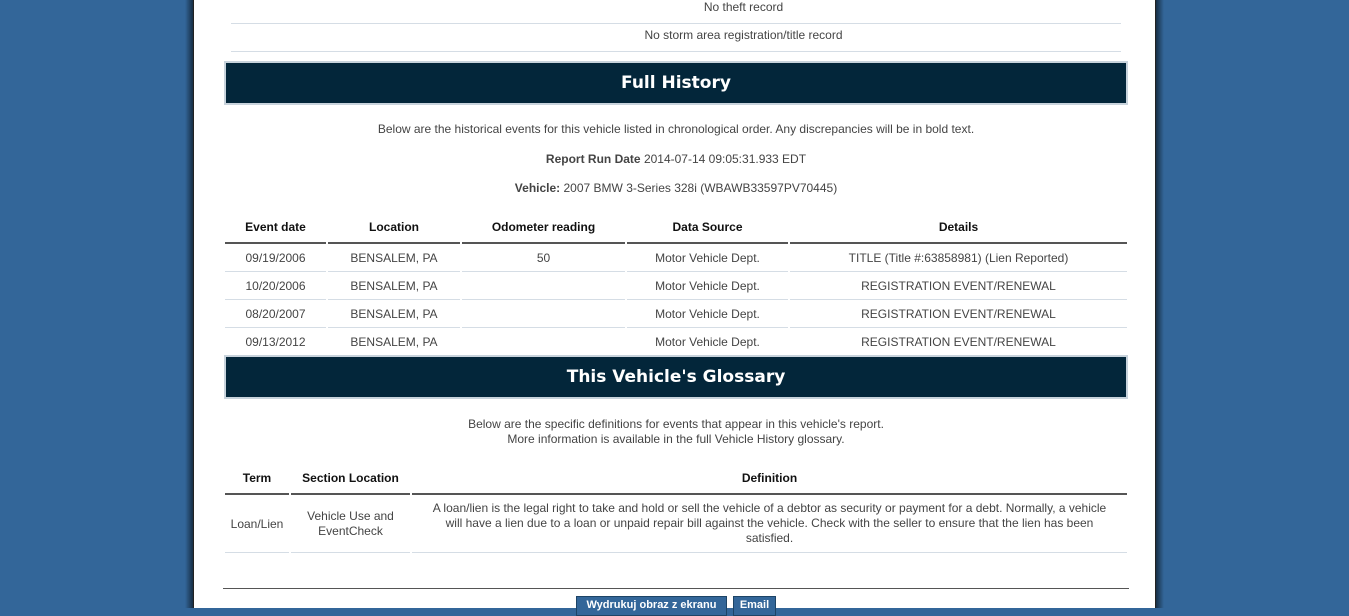 This screenshot has height=616, width=1349. Describe the element at coordinates (707, 228) in the screenshot. I see `col-data-source: Data Source` at that location.